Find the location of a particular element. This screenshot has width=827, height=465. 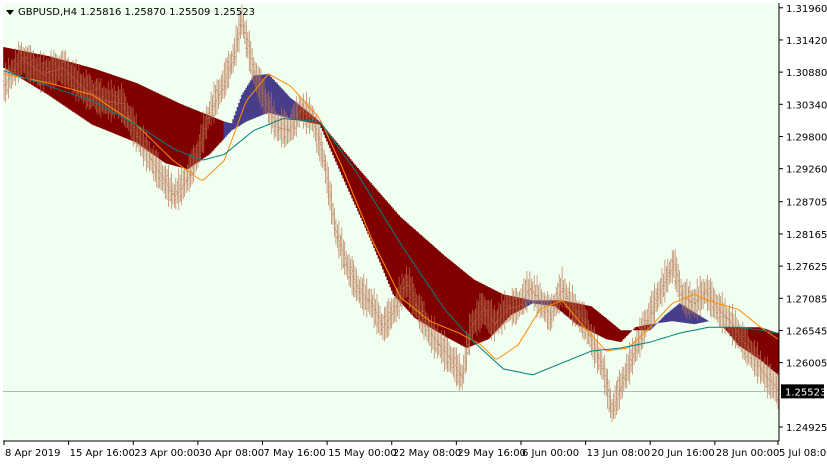

price-tick-label: 1.26005 is located at coordinates (806, 364).